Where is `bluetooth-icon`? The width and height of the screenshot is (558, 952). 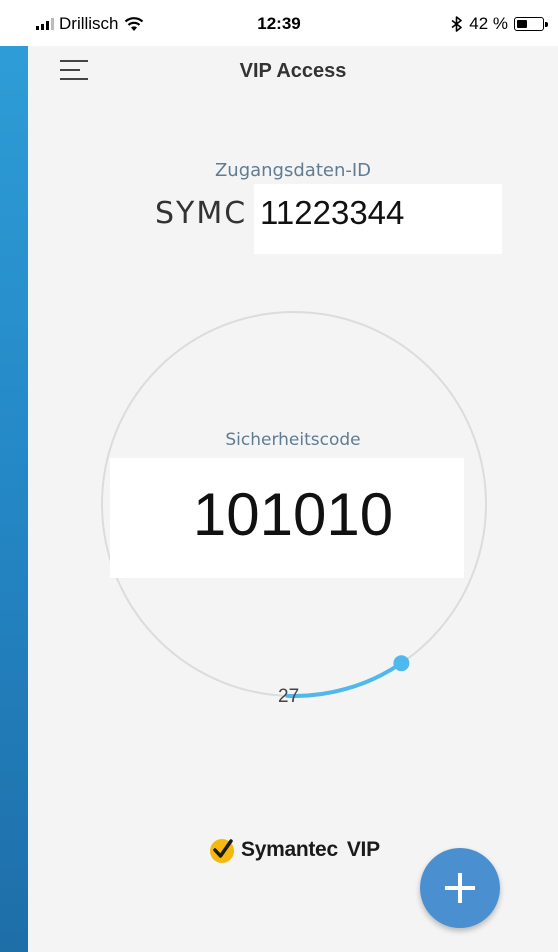
bluetooth-icon is located at coordinates (457, 24).